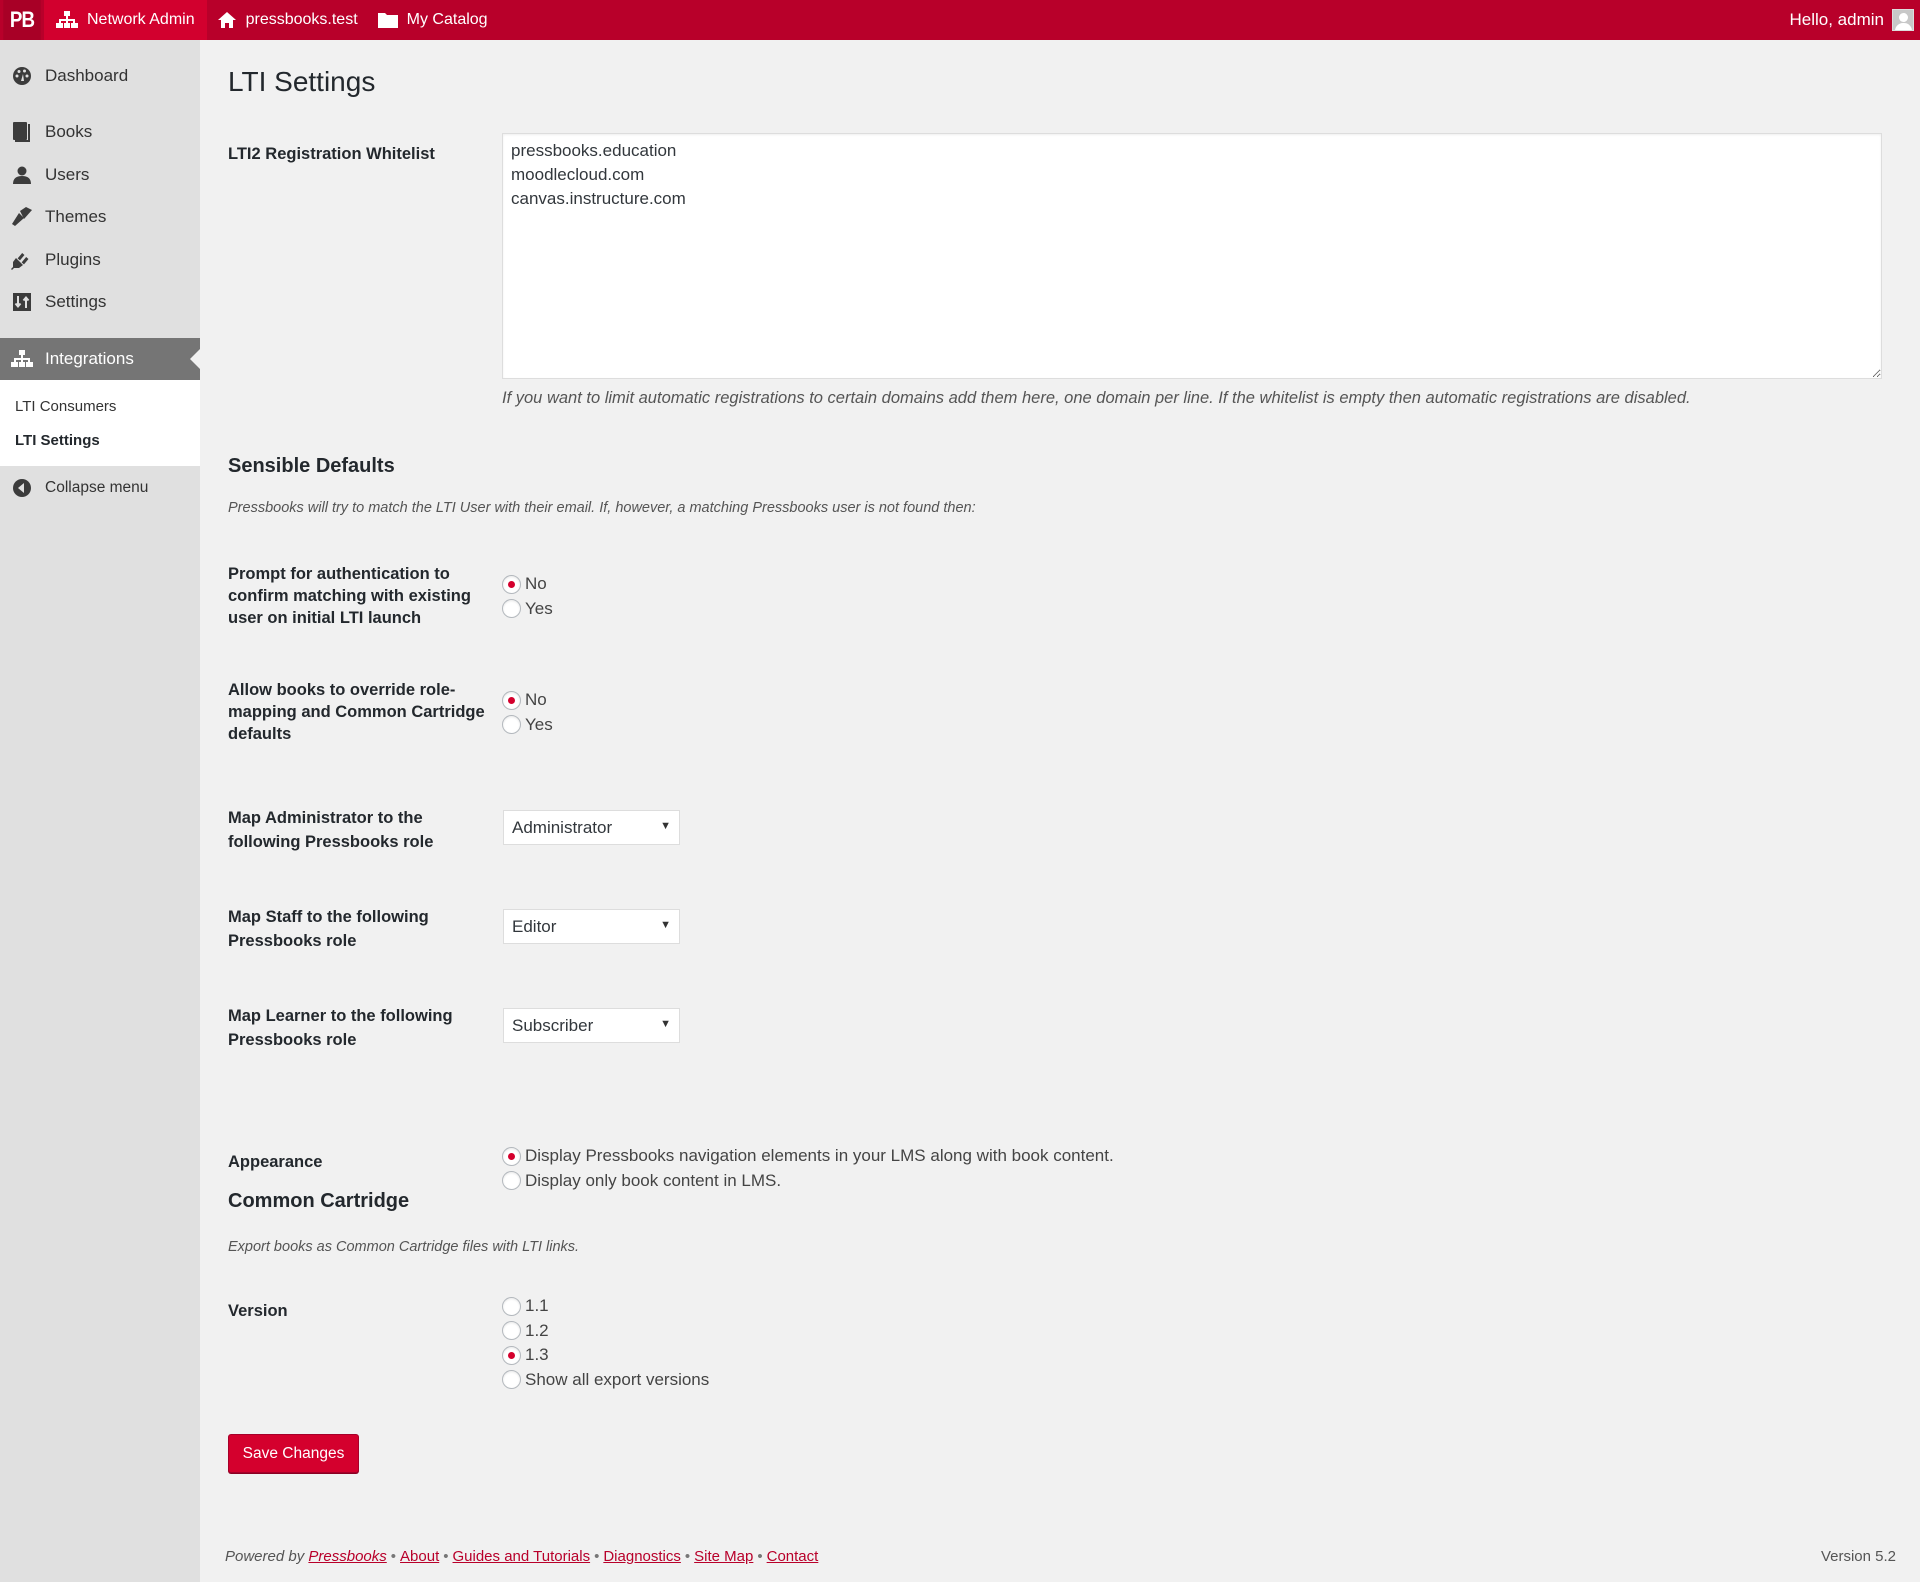 This screenshot has width=1920, height=1582. What do you see at coordinates (591, 926) in the screenshot?
I see `map-staff-select: Editor ▼` at bounding box center [591, 926].